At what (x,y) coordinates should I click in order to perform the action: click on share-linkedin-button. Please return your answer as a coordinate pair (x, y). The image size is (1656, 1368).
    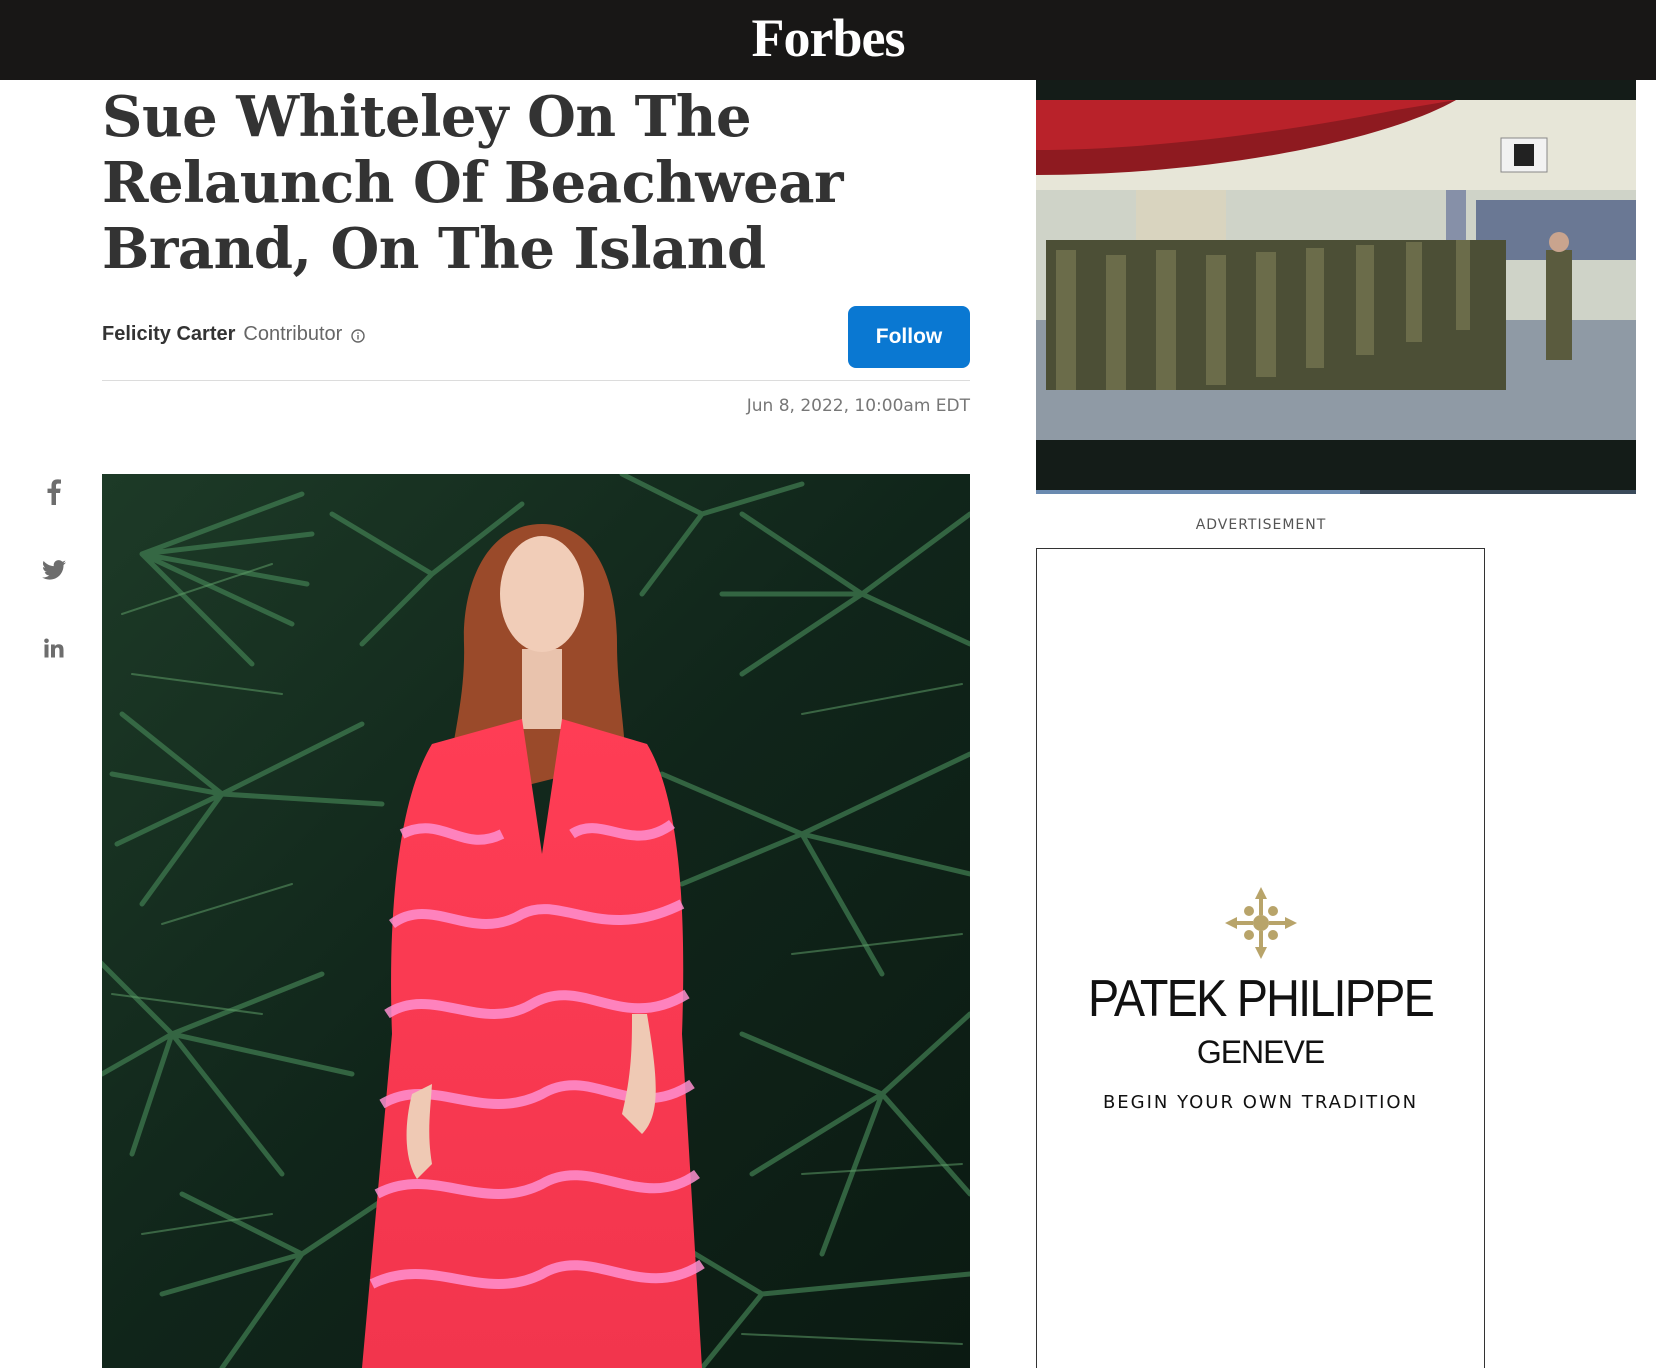
    Looking at the image, I should click on (54, 648).